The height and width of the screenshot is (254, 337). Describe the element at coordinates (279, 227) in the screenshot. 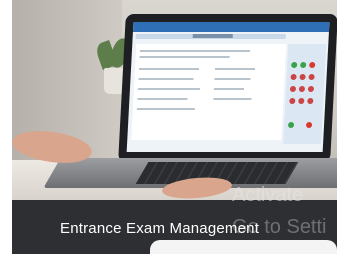

I see `activation-watermark-sub: Go to Setti` at that location.